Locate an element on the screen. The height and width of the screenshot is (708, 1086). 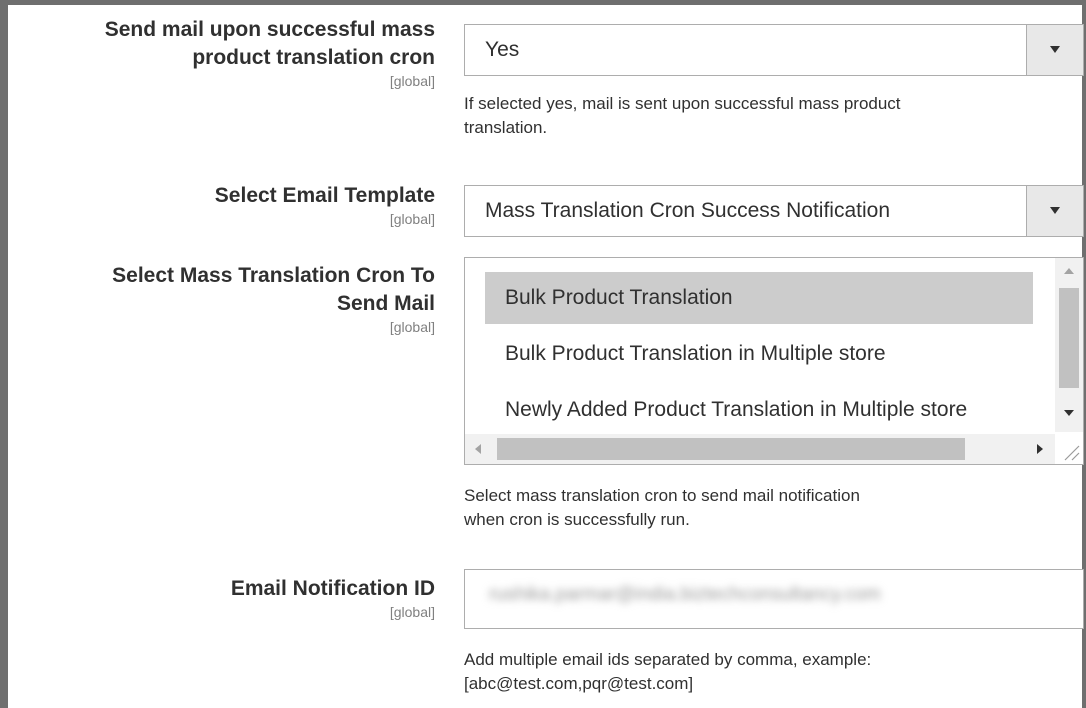
send-mail-select-value: Yes is located at coordinates (502, 49).